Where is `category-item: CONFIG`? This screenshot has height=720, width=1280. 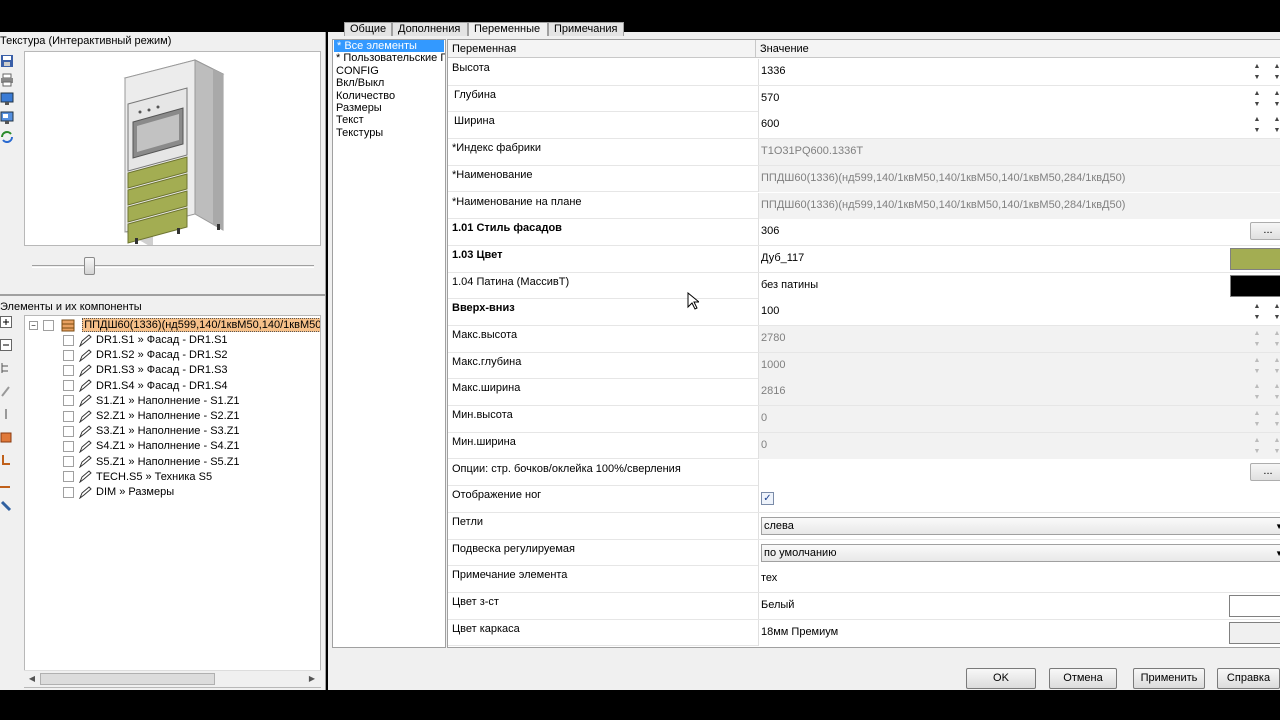
category-item: CONFIG is located at coordinates (389, 71).